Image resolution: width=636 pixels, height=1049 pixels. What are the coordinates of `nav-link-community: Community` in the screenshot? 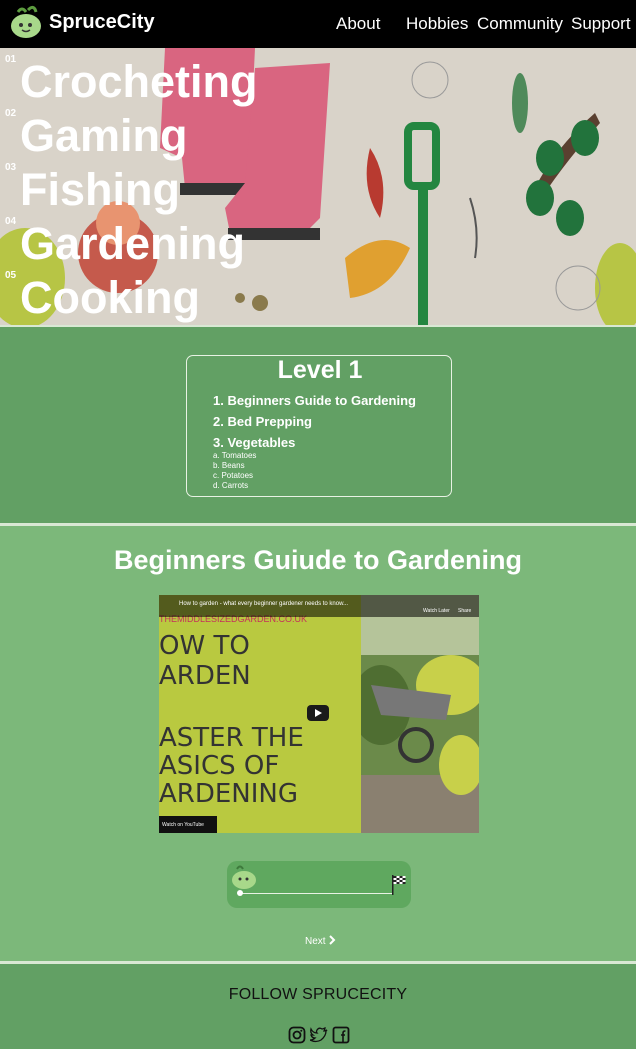 It's located at (520, 24).